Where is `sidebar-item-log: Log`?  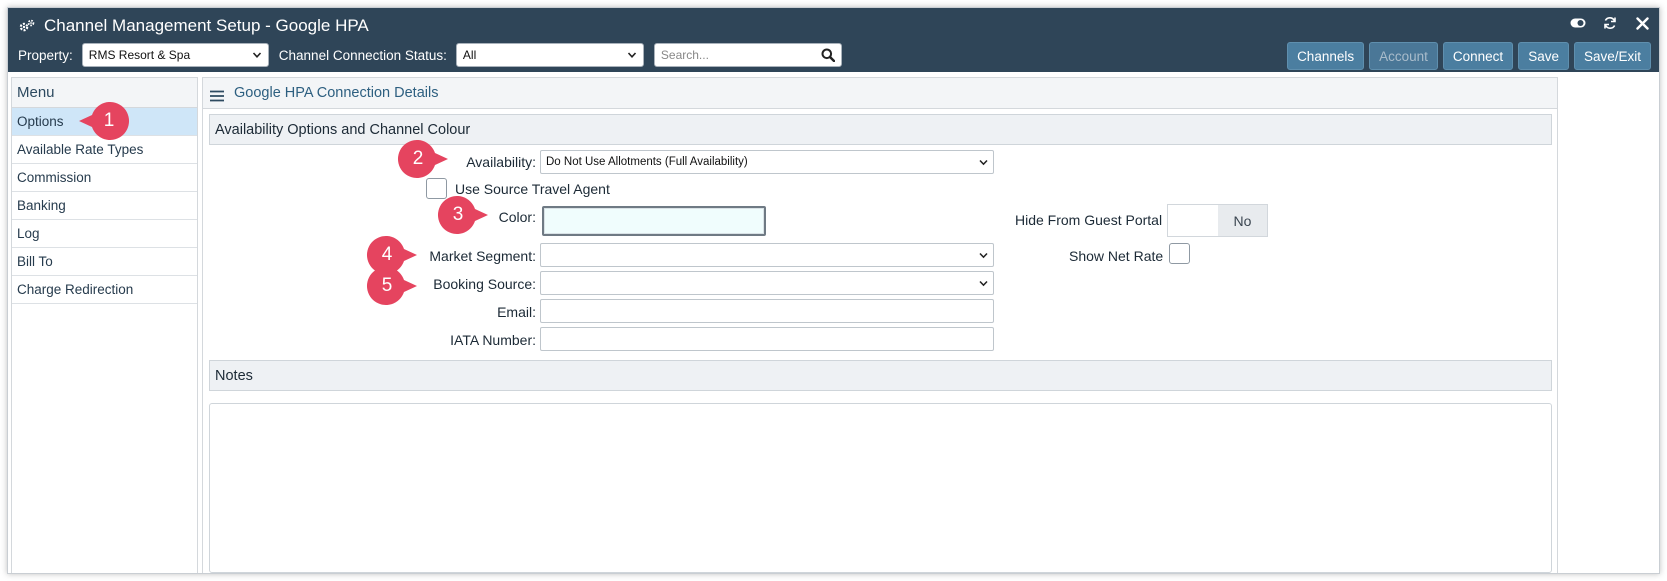 sidebar-item-log: Log is located at coordinates (104, 234).